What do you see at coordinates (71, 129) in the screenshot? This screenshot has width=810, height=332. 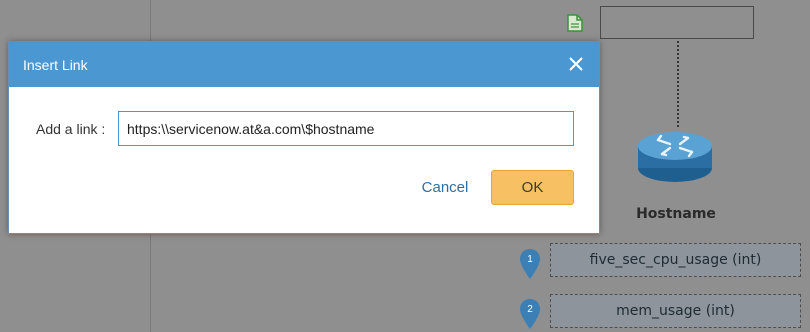 I see `link-field-label: Add a link :` at bounding box center [71, 129].